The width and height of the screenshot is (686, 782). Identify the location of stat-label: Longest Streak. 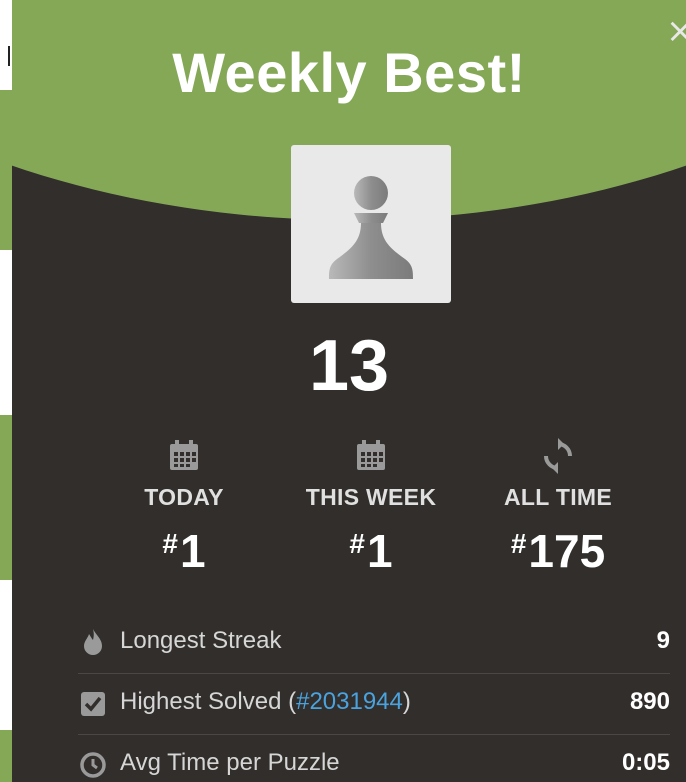
(201, 640).